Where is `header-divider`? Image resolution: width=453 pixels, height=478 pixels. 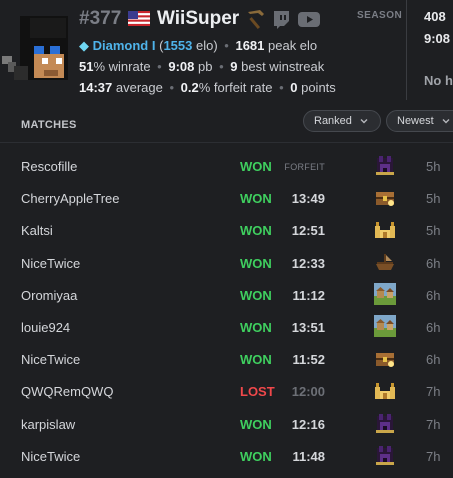
header-divider is located at coordinates (226, 142).